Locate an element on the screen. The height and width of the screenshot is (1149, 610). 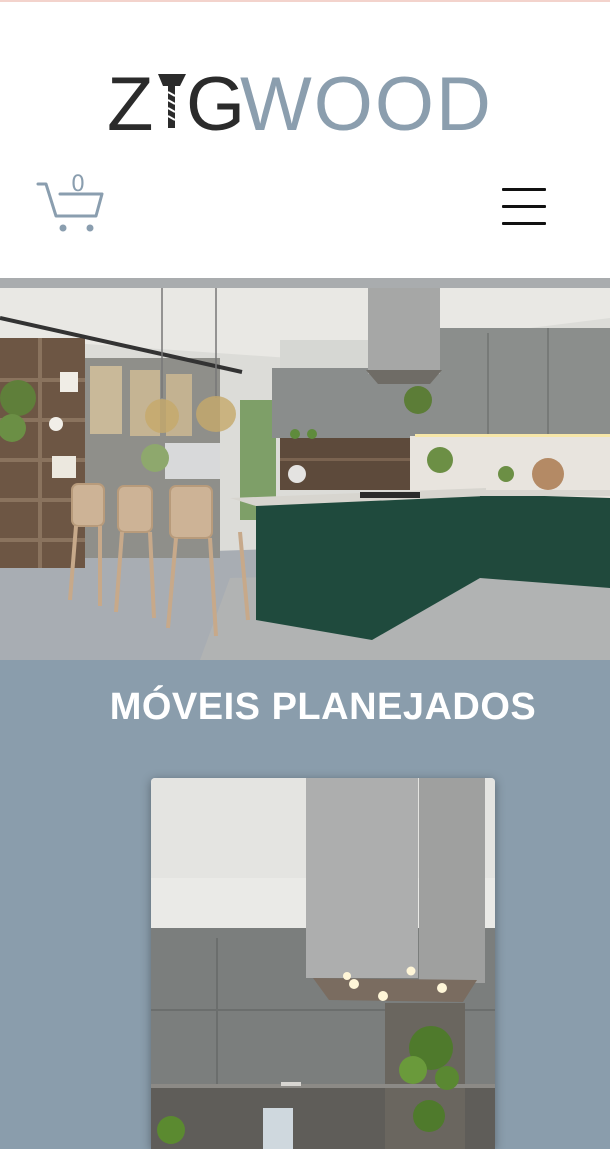
cart-count: 0 is located at coordinates (78, 184).